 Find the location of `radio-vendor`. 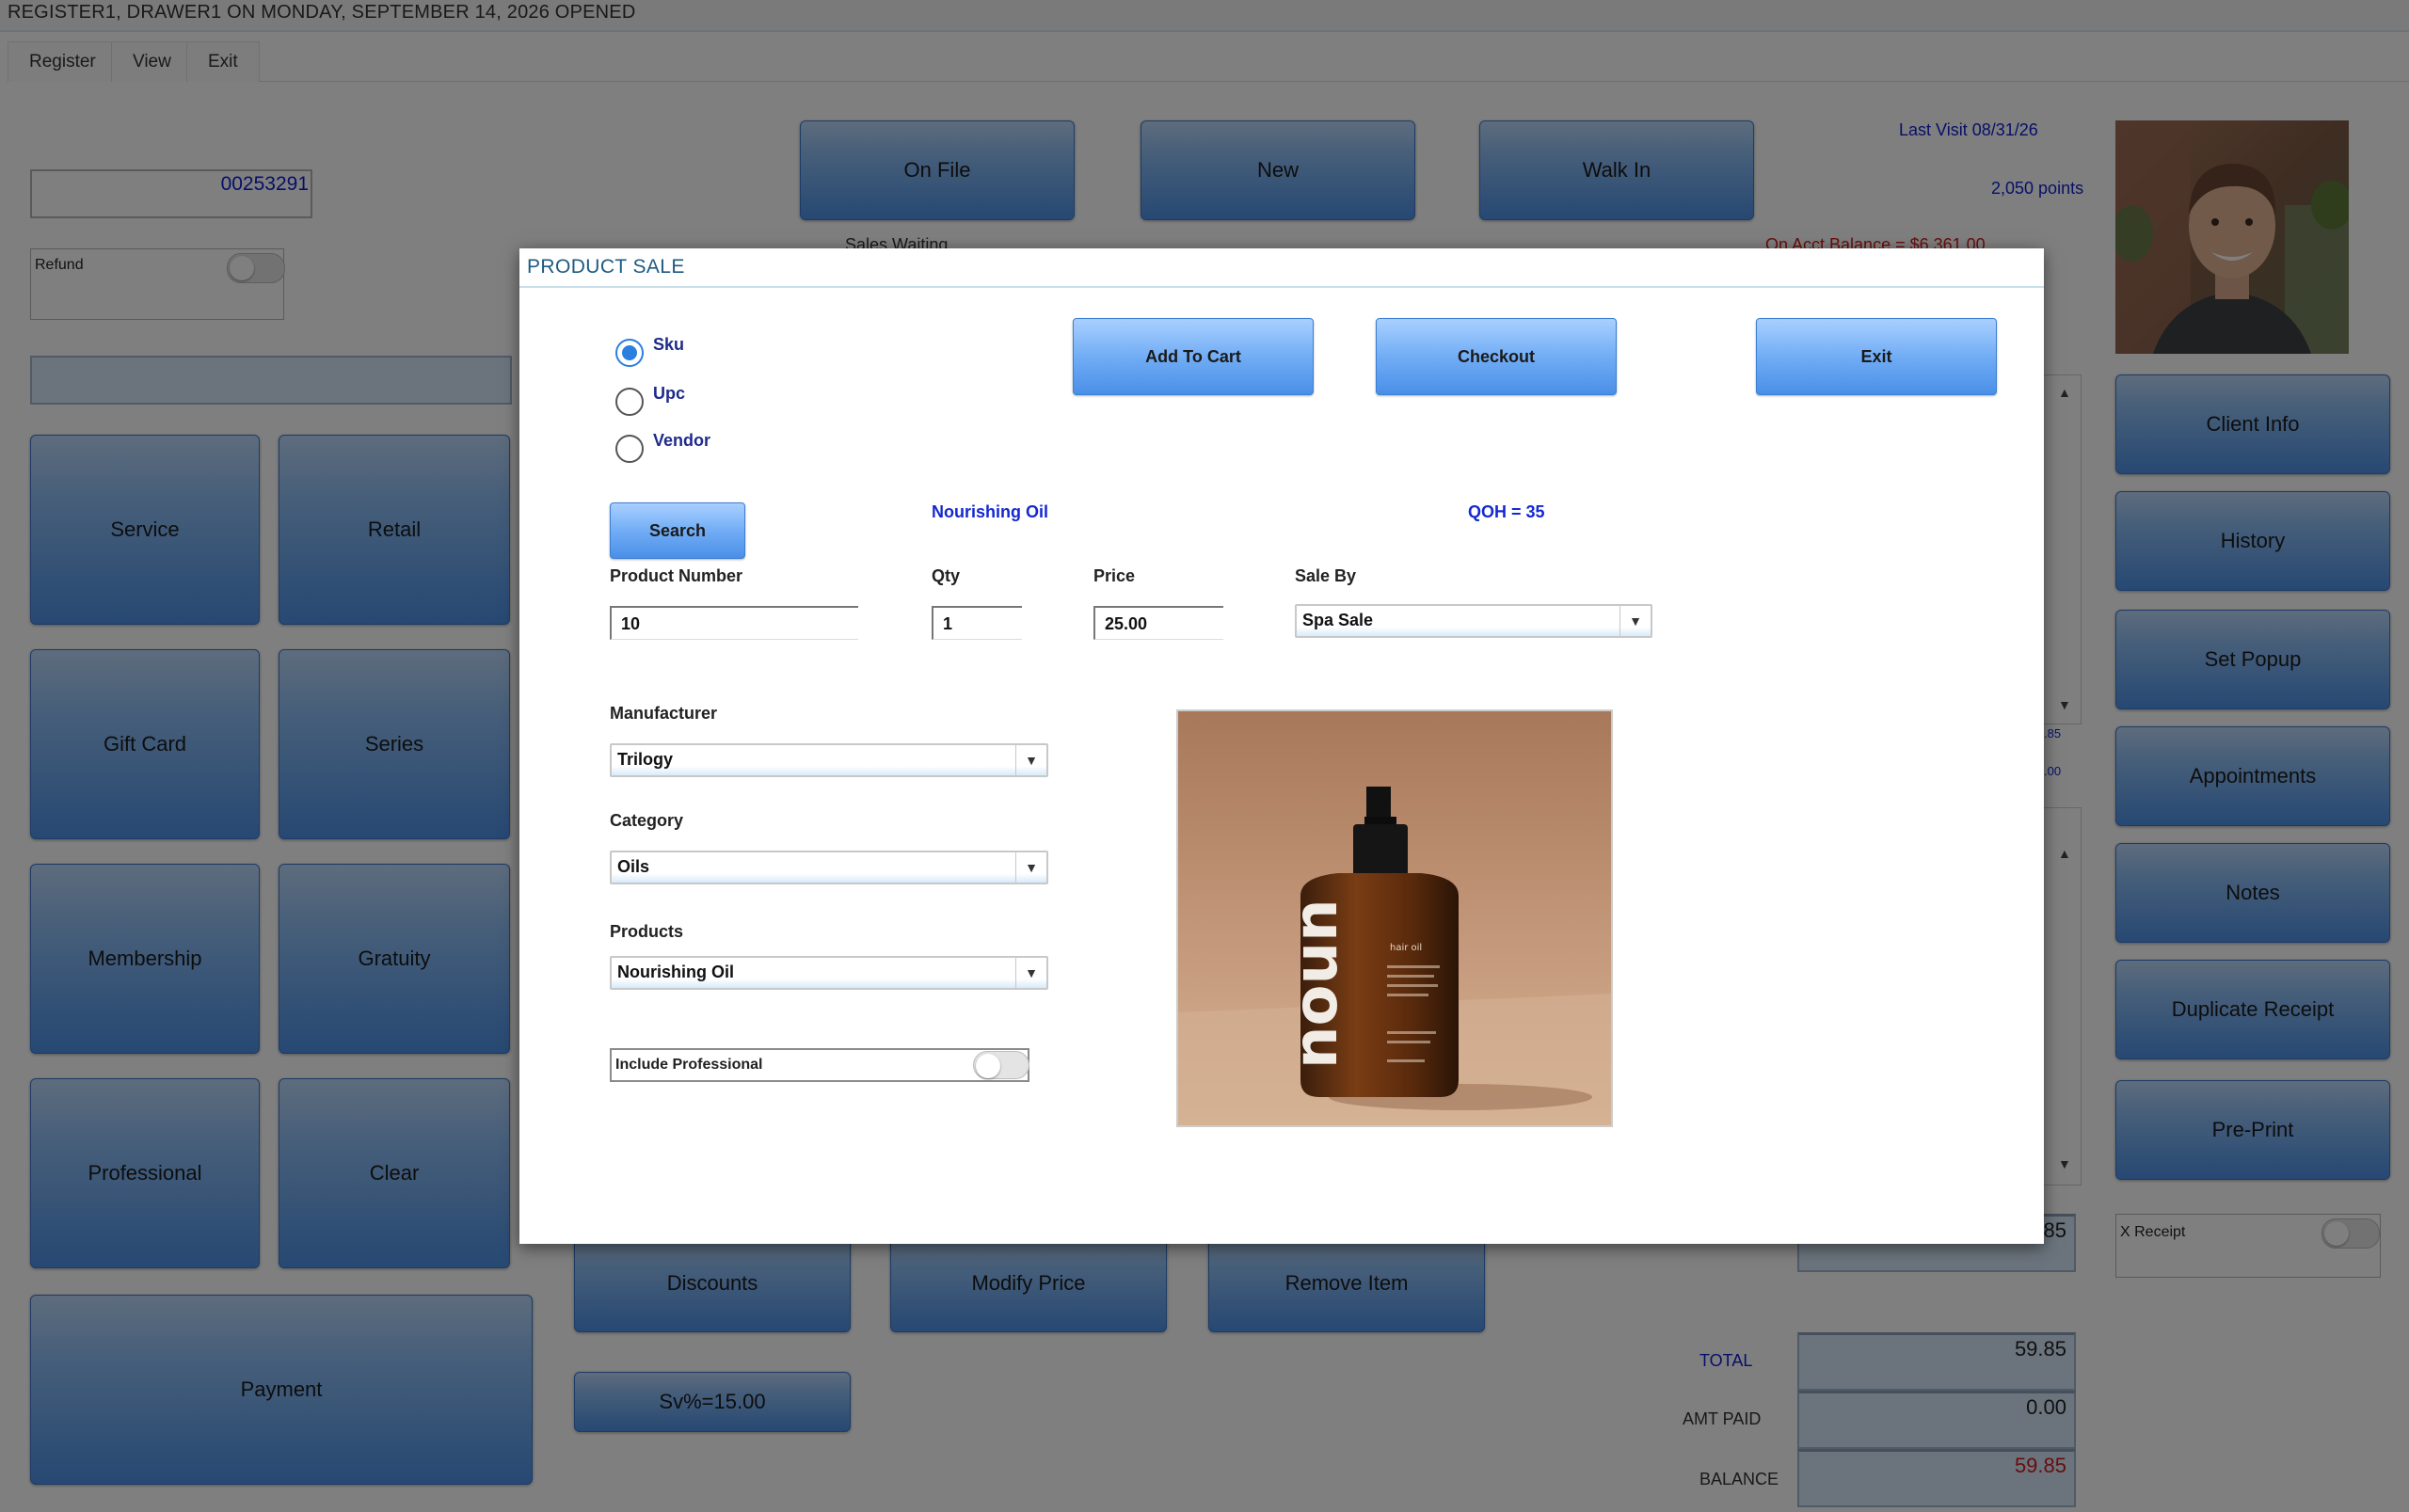

radio-vendor is located at coordinates (629, 449).